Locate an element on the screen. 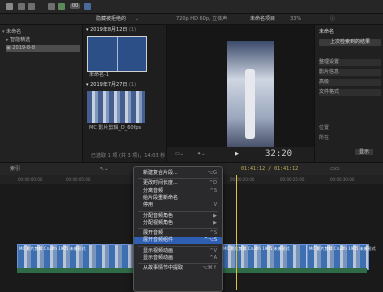 The height and width of the screenshot is (292, 383). ruler-tick: 00:00:05:00 is located at coordinates (78, 179).